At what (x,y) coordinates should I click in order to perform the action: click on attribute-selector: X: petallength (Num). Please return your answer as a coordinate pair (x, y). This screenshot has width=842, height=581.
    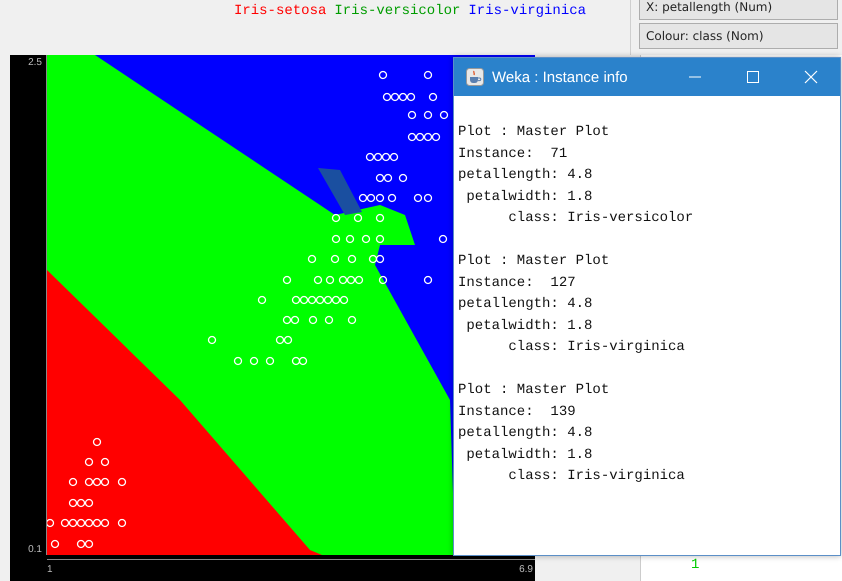
    Looking at the image, I should click on (738, 10).